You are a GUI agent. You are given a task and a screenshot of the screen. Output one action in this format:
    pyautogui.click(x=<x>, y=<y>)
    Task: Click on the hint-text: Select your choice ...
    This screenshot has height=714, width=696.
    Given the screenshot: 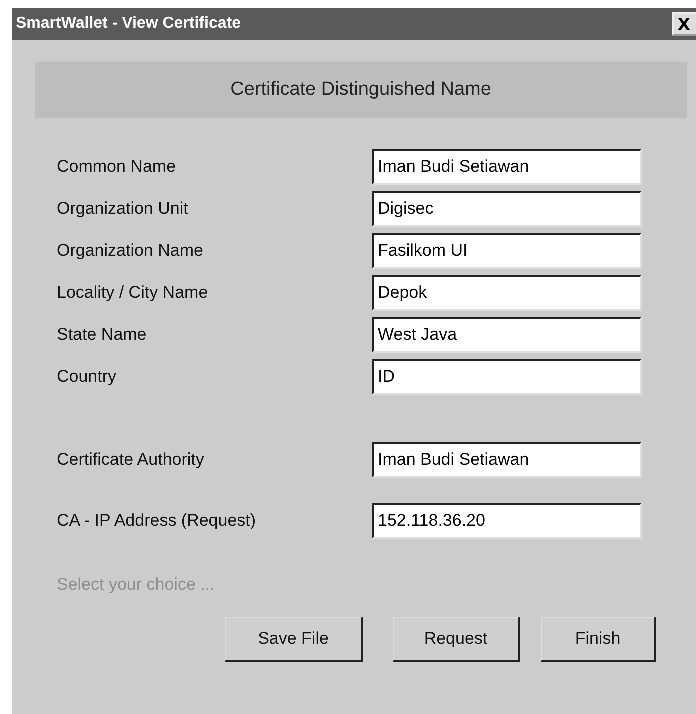 What is the action you would take?
    pyautogui.click(x=136, y=585)
    